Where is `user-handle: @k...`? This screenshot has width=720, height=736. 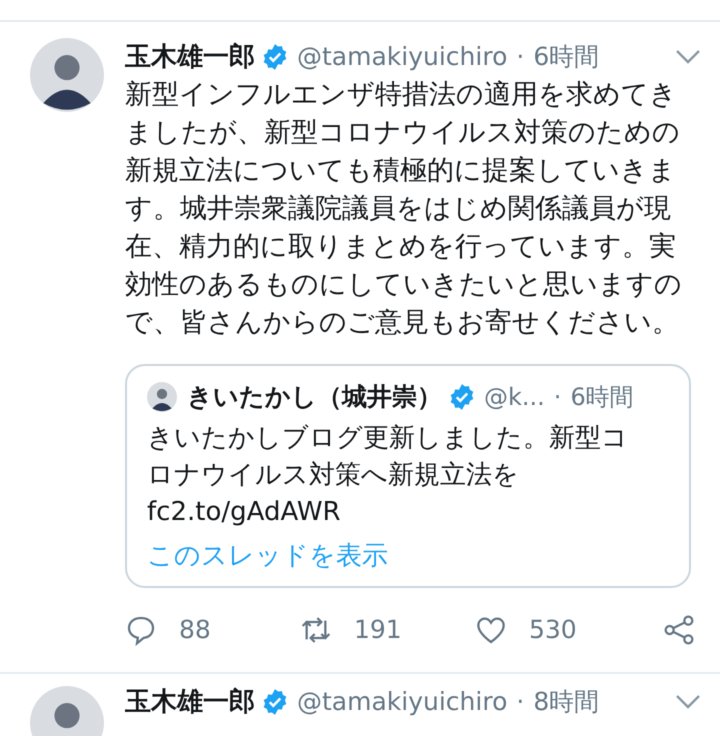 user-handle: @k... is located at coordinates (514, 397).